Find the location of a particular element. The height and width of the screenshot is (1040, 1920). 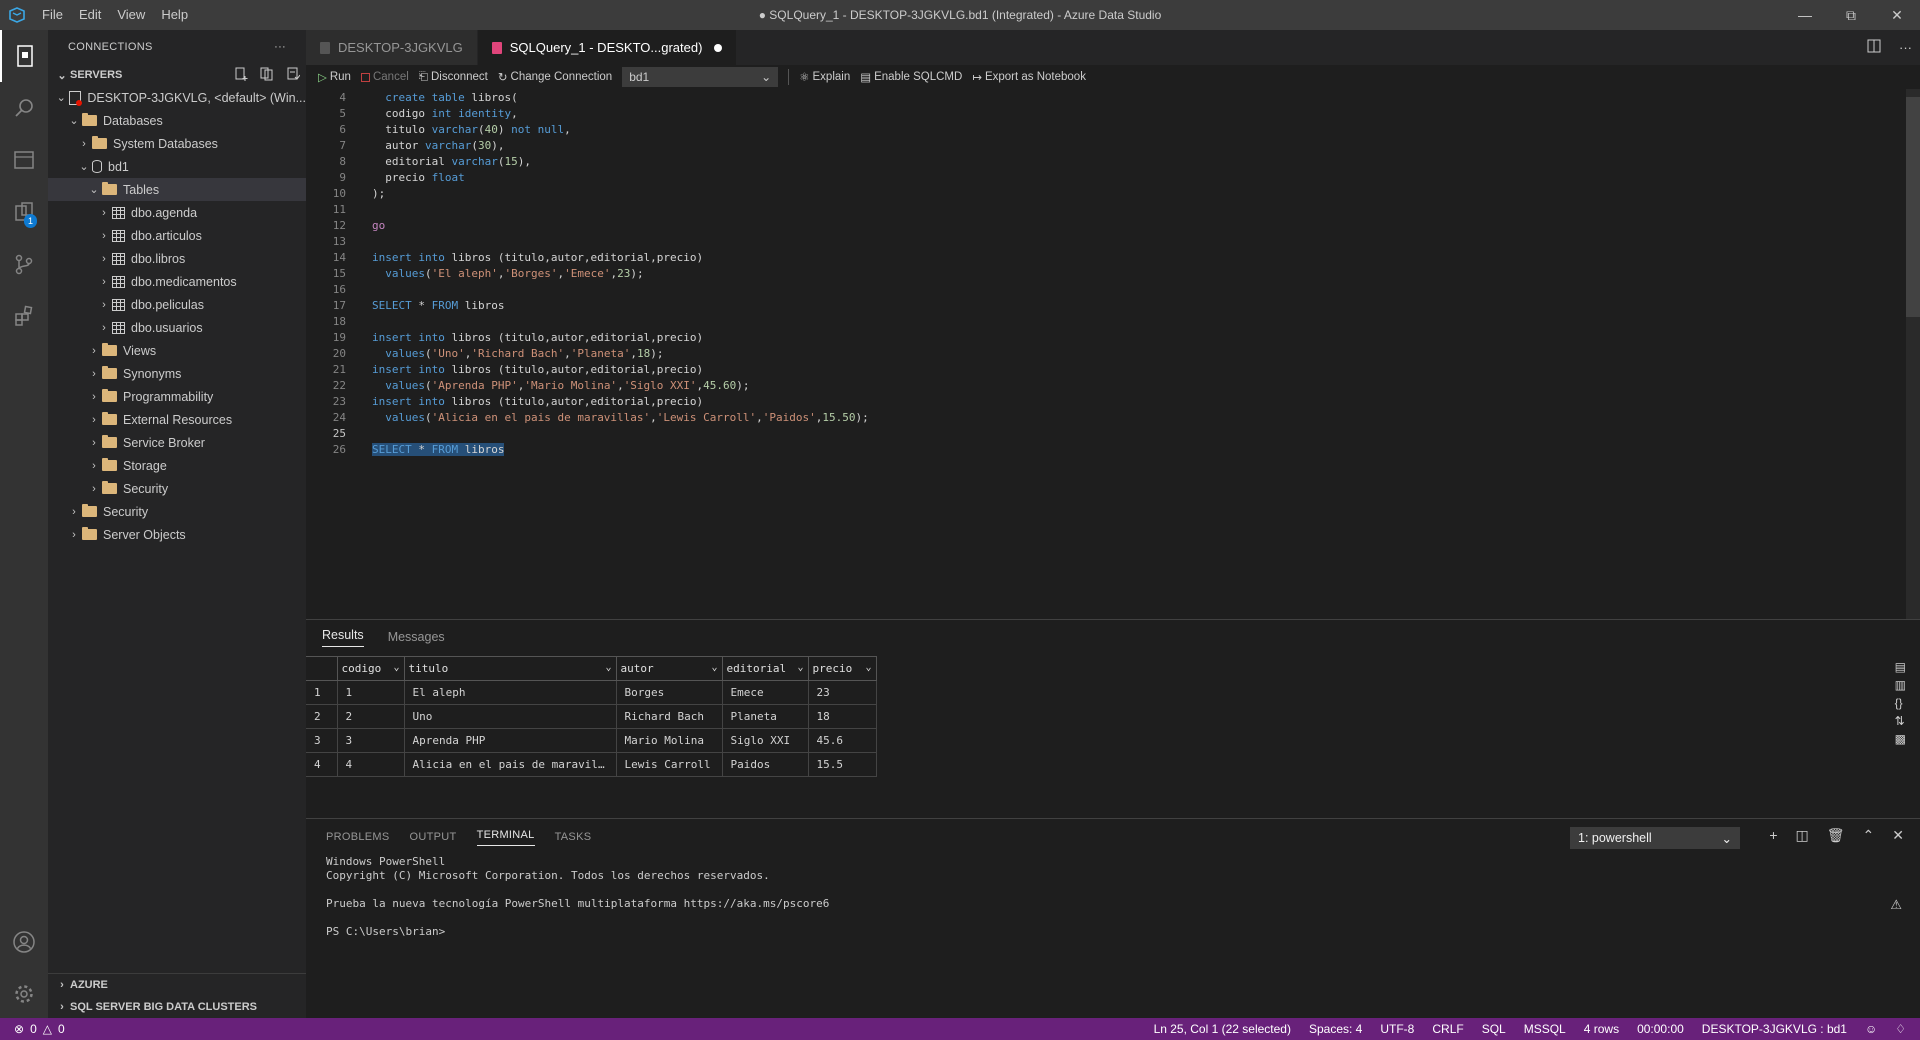

disconnect-button: ⎗ Disconnect is located at coordinates (453, 77).